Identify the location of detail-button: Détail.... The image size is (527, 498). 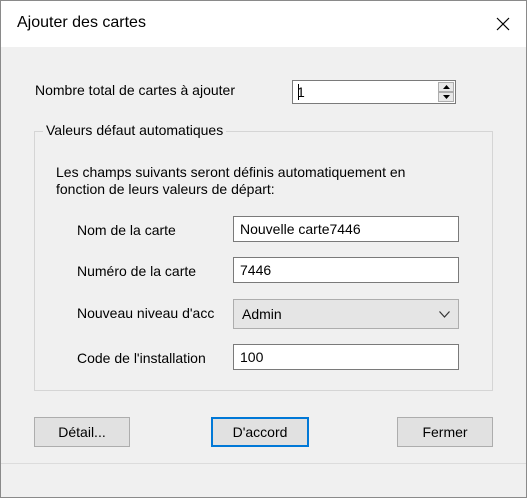
(82, 432).